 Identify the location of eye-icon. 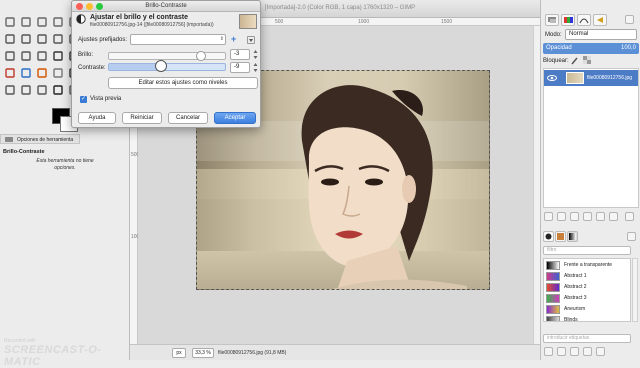
(552, 78).